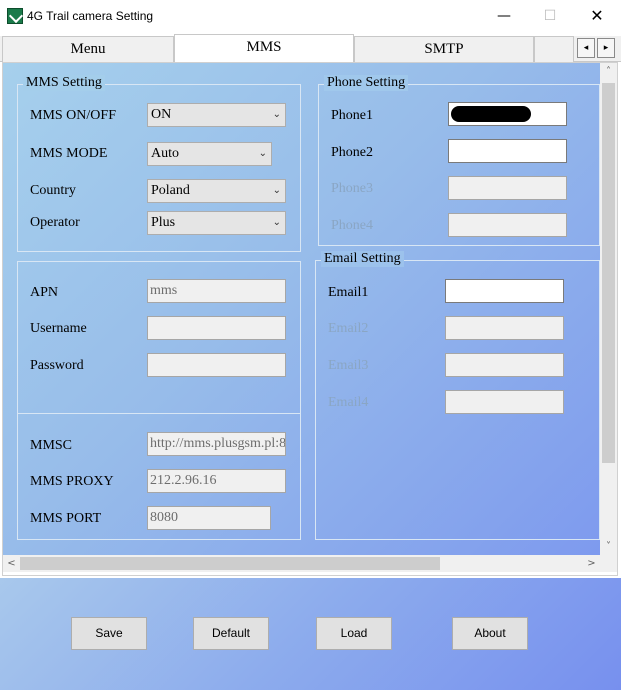  What do you see at coordinates (608, 71) in the screenshot?
I see `scroll-up-icon: ˄` at bounding box center [608, 71].